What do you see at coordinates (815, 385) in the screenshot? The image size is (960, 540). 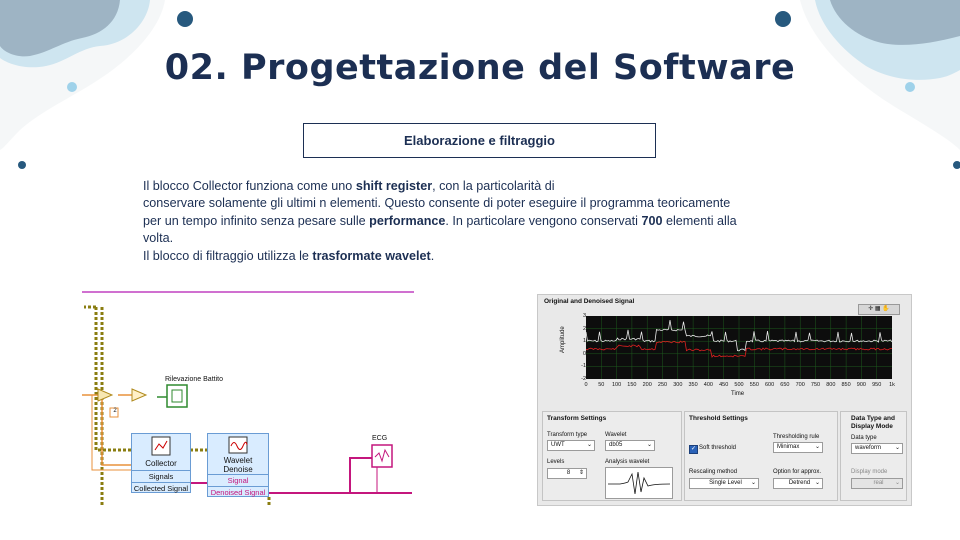 I see `x-tick-label: 750` at bounding box center [815, 385].